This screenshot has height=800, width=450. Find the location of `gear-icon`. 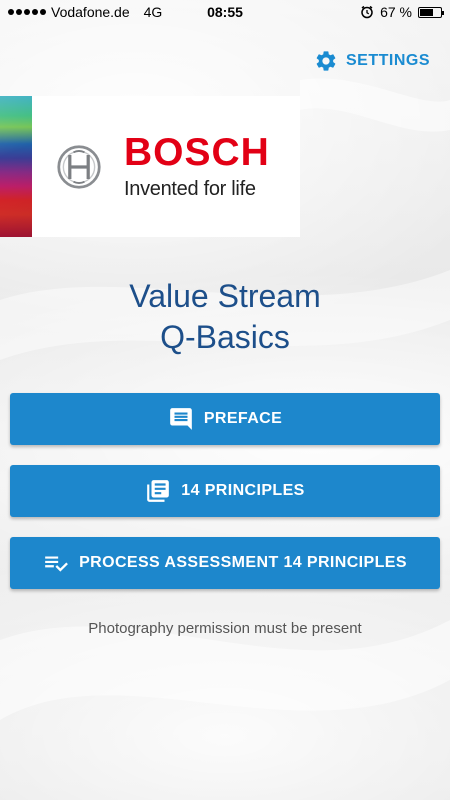

gear-icon is located at coordinates (326, 61).